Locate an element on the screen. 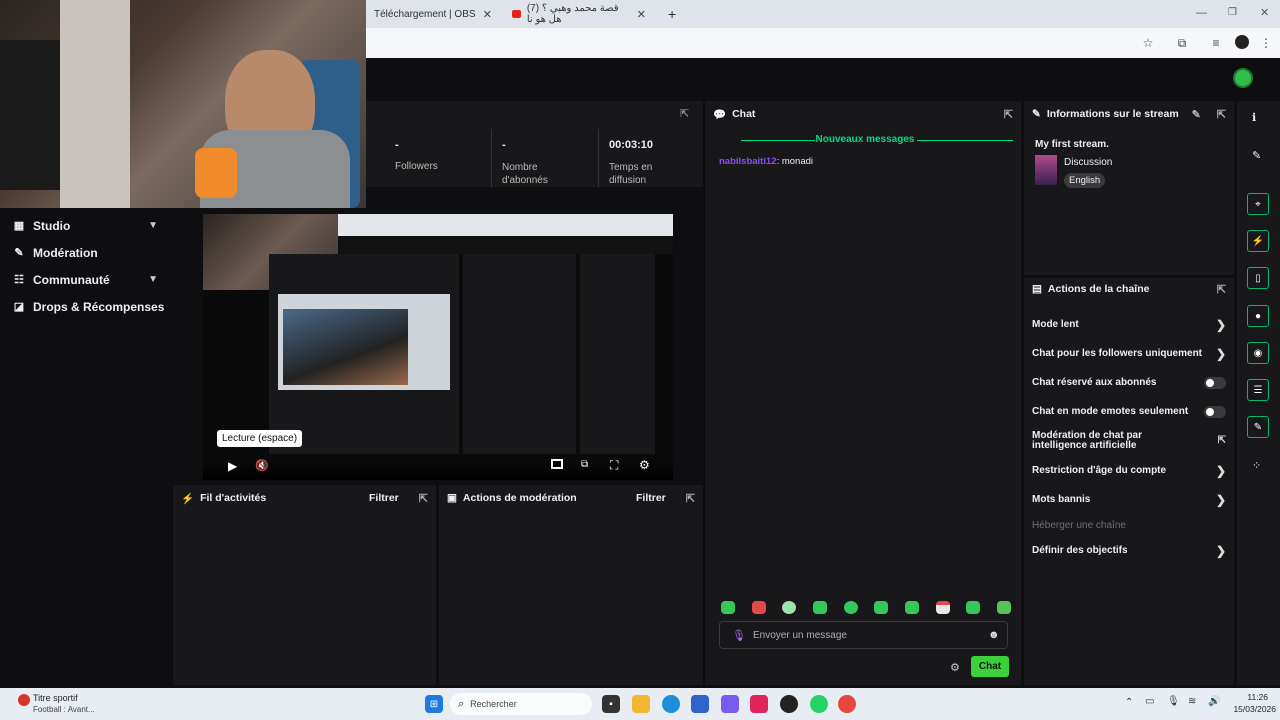  network-icon: ▭ is located at coordinates (1149, 701).